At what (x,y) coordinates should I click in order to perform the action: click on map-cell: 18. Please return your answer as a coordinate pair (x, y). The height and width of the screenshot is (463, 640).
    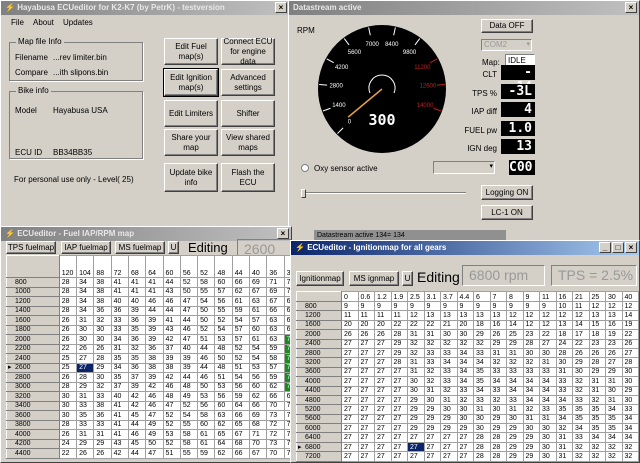
    Looking at the image, I should click on (482, 325).